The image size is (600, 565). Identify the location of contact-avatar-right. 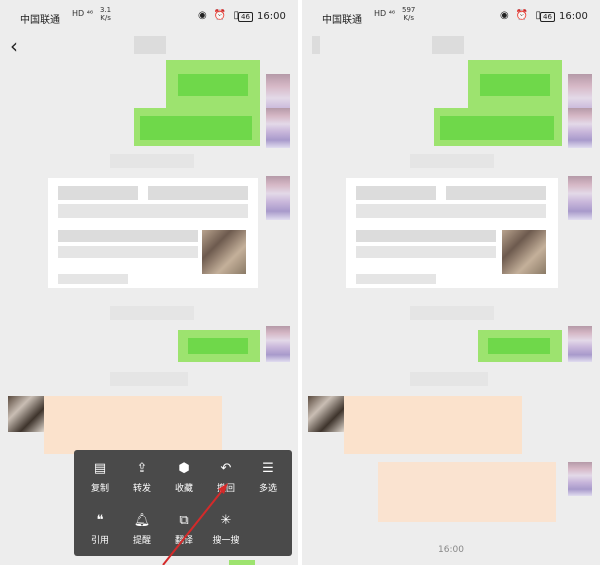
(580, 479).